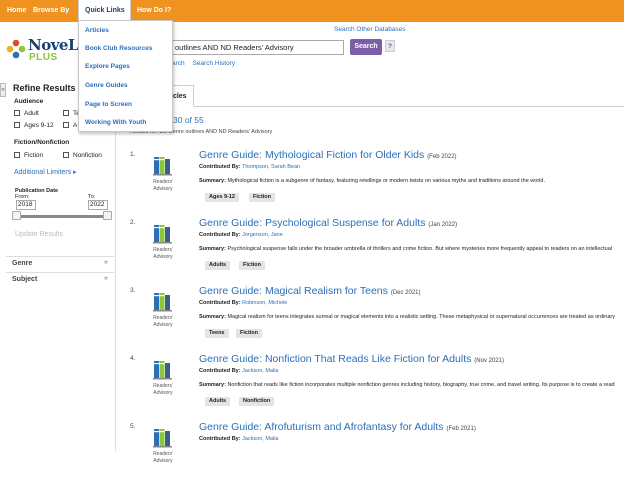 The image size is (624, 493). Describe the element at coordinates (182, 96) in the screenshot. I see `tab-articles: icles` at that location.